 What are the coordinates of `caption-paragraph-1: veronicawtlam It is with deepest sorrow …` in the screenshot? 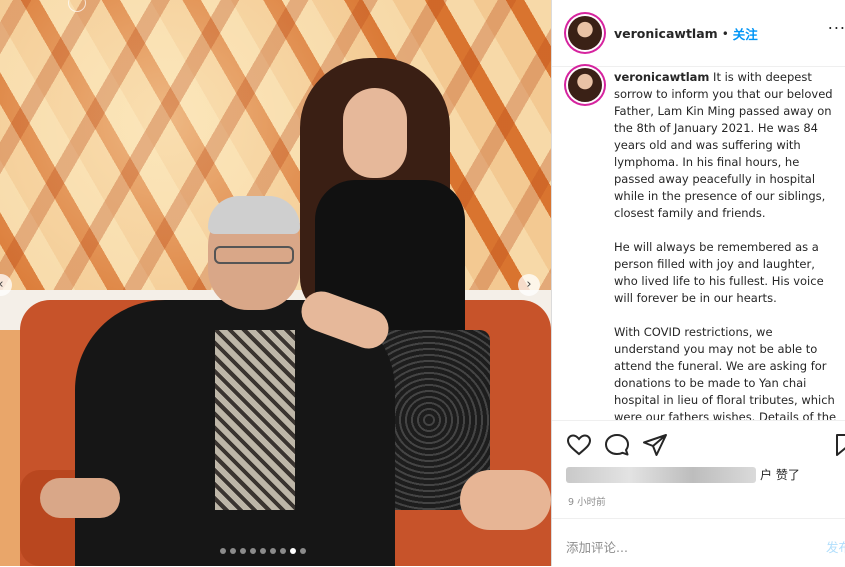 It's located at (727, 145).